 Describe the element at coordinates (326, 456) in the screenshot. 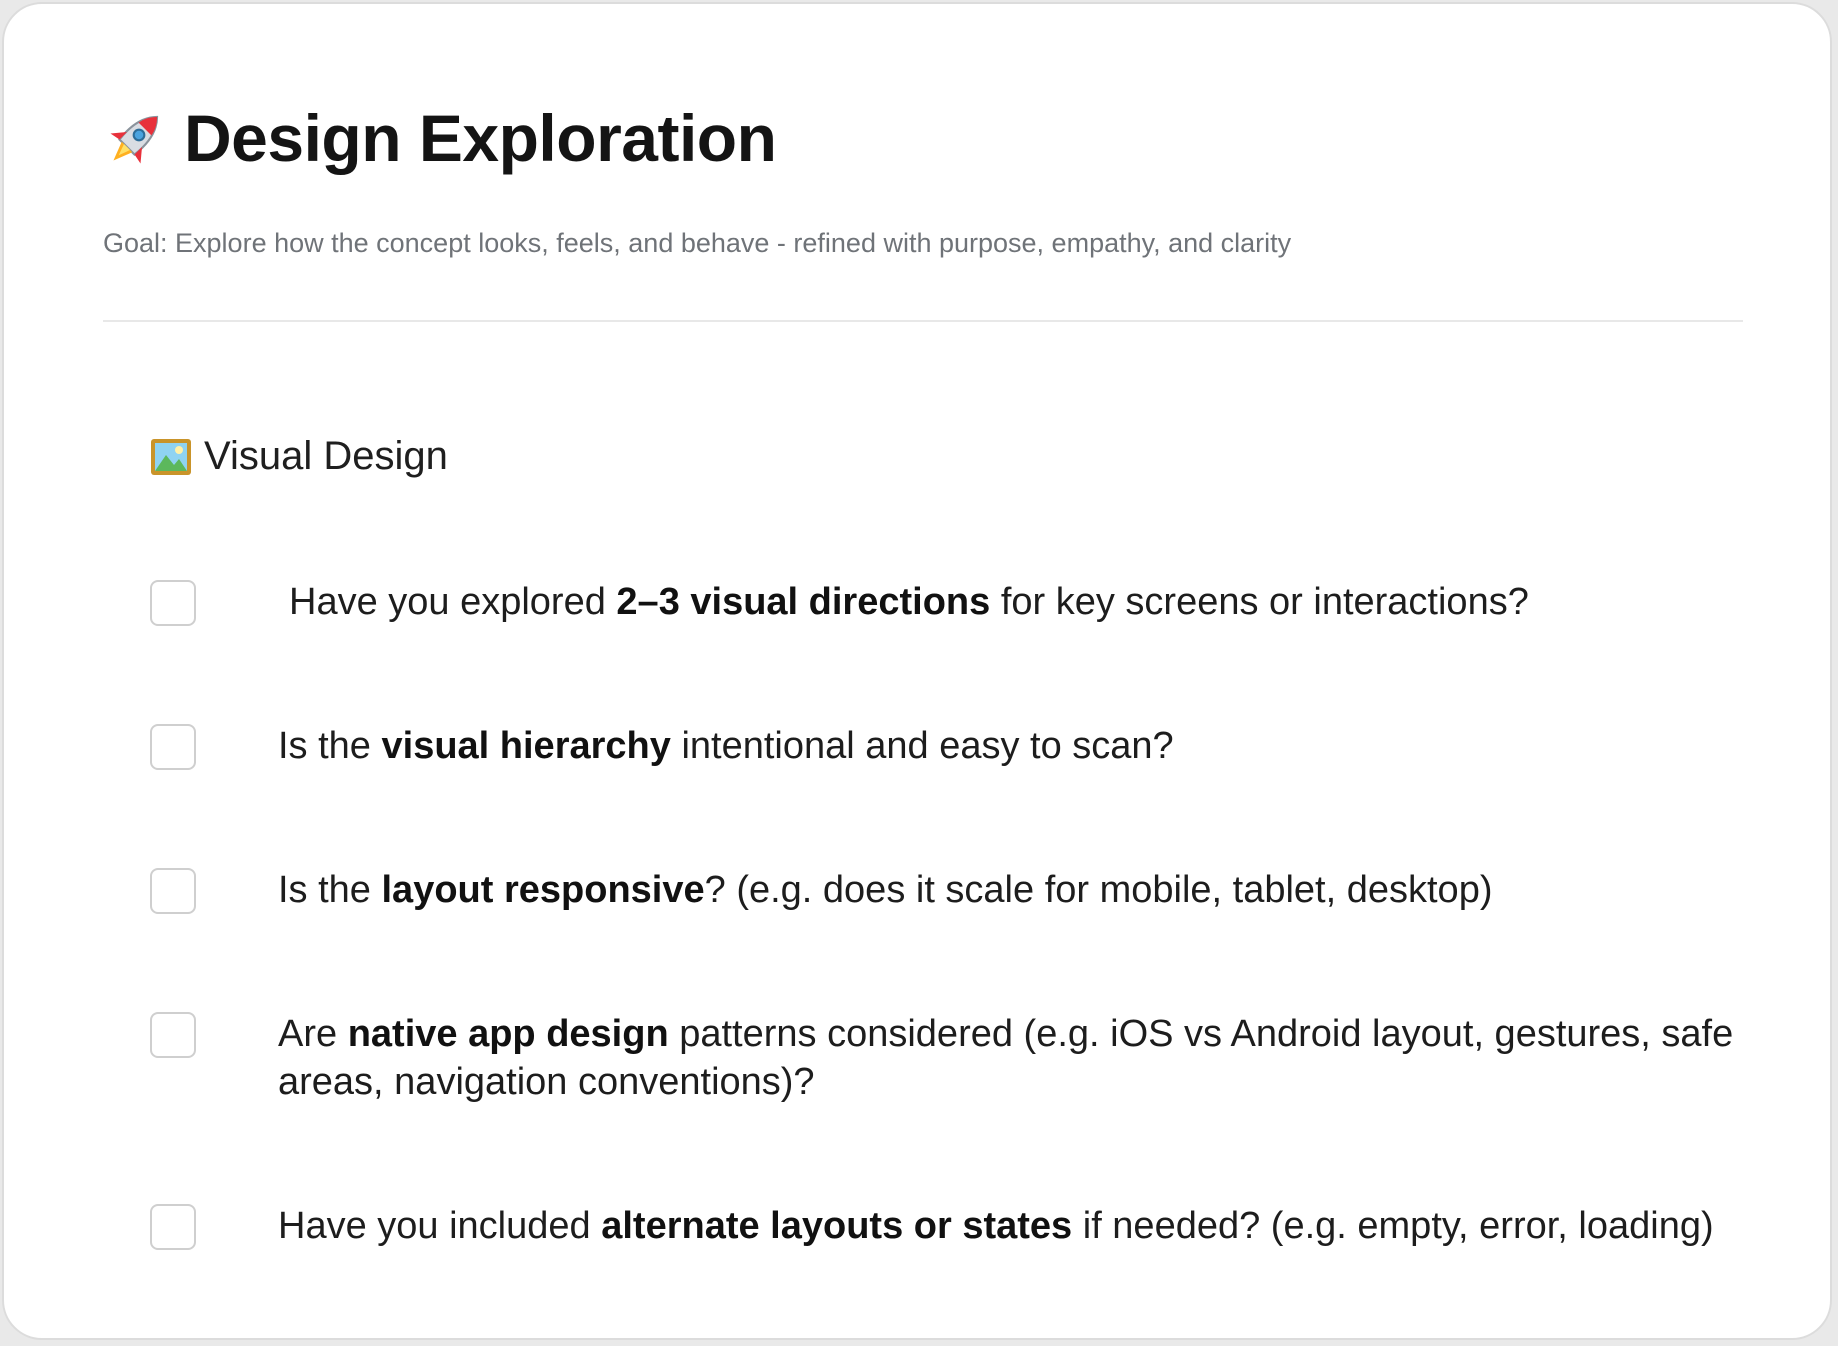

I see `section-title: Visual Design` at that location.